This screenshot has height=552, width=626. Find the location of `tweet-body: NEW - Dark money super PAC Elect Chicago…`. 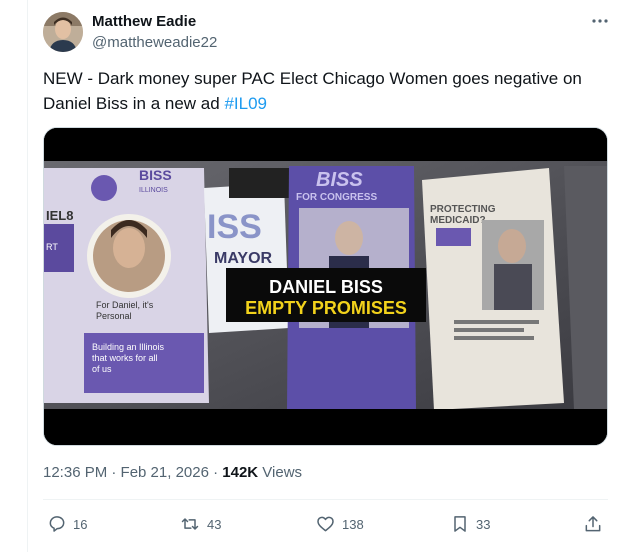

tweet-body: NEW - Dark money super PAC Elect Chicago… is located at coordinates (312, 91).